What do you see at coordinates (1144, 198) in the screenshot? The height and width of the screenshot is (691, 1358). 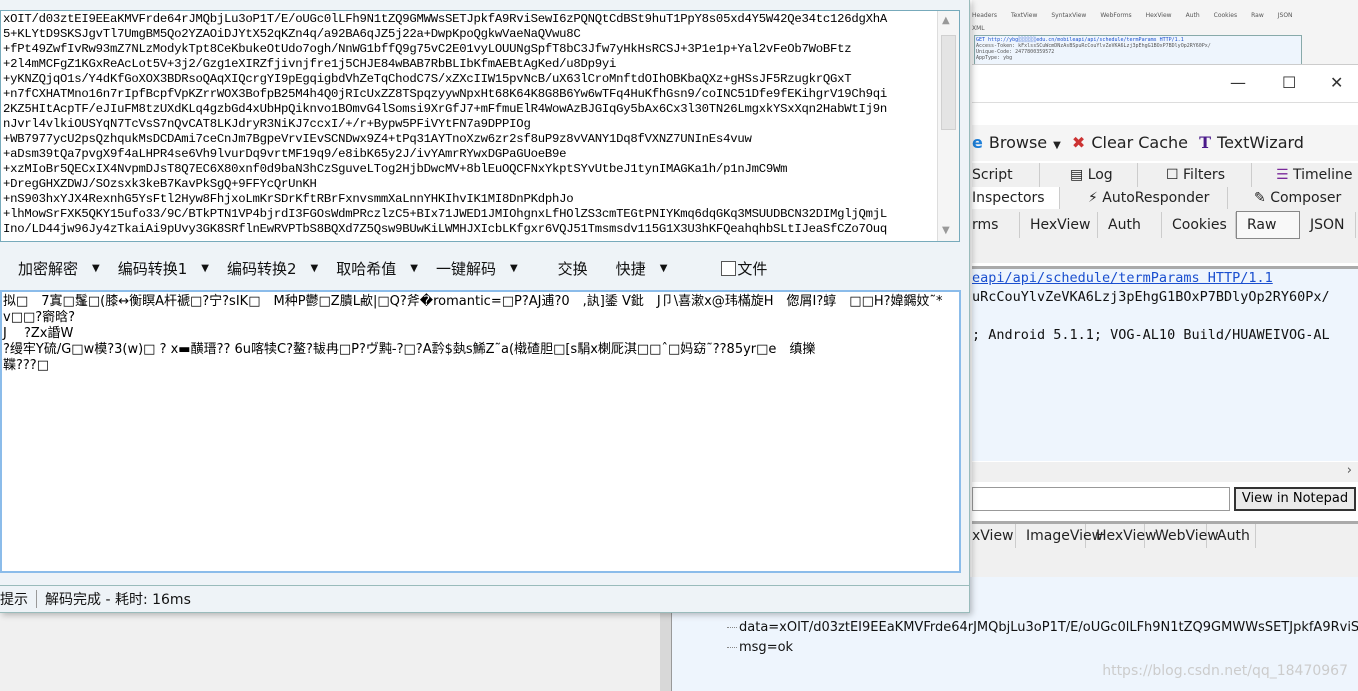 I see `tab-autoresponder: ⚡ AutoResponder` at bounding box center [1144, 198].